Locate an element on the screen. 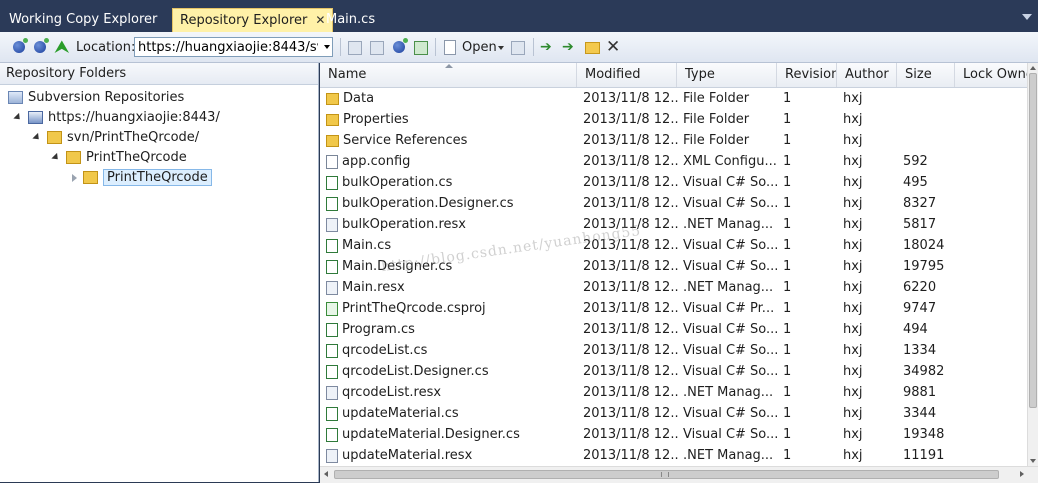  proj-file-icon is located at coordinates (332, 308).